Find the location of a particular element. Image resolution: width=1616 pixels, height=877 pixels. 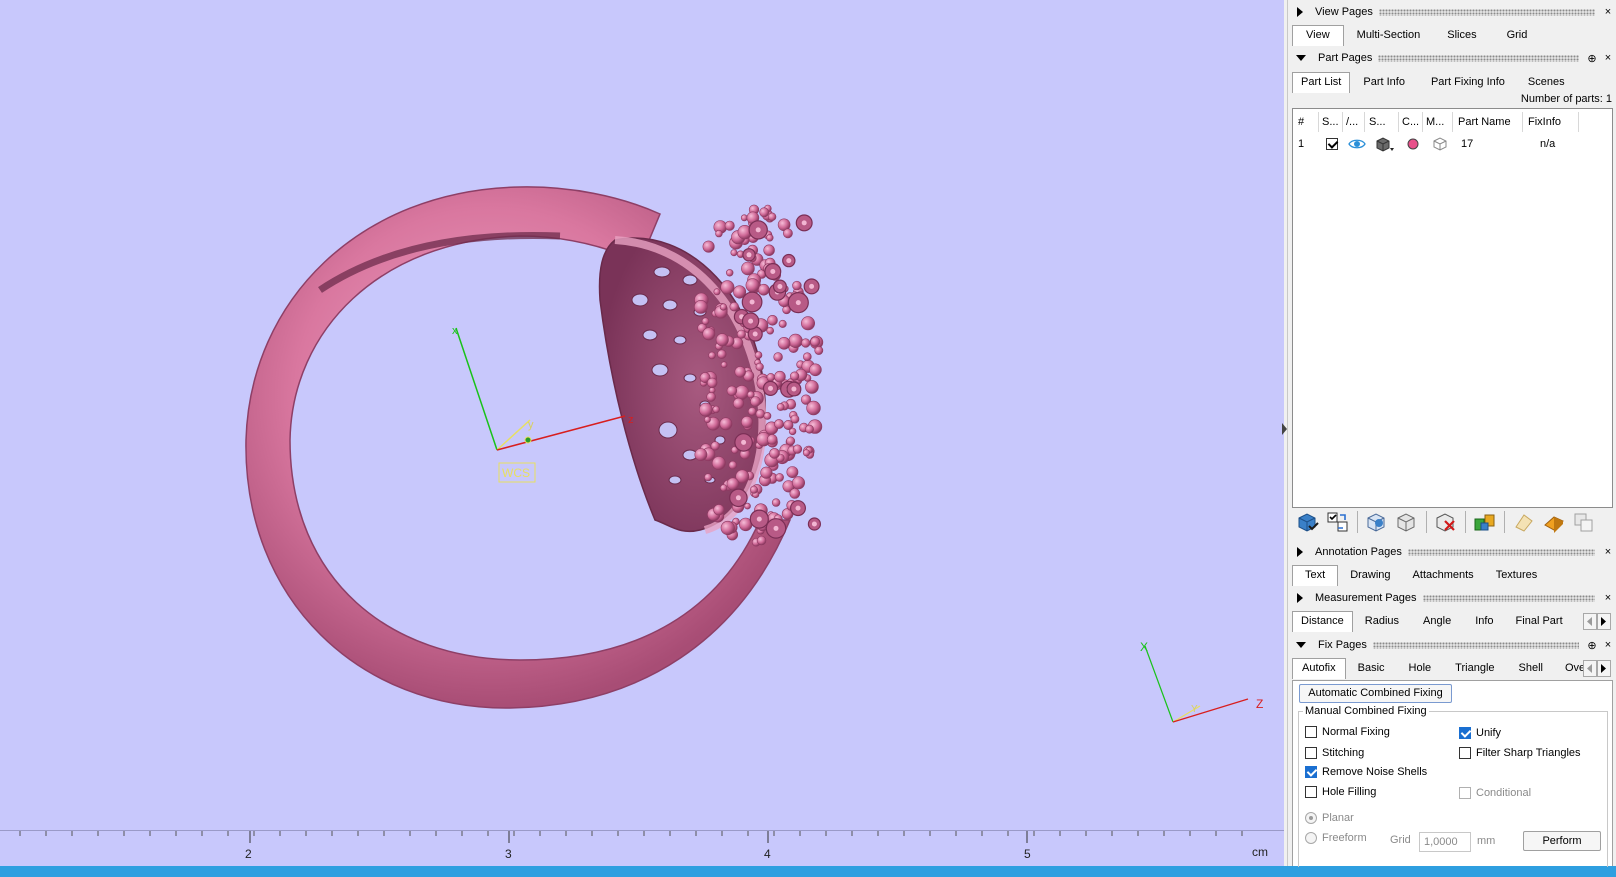

normal-fixing-checkbox is located at coordinates (1311, 732).